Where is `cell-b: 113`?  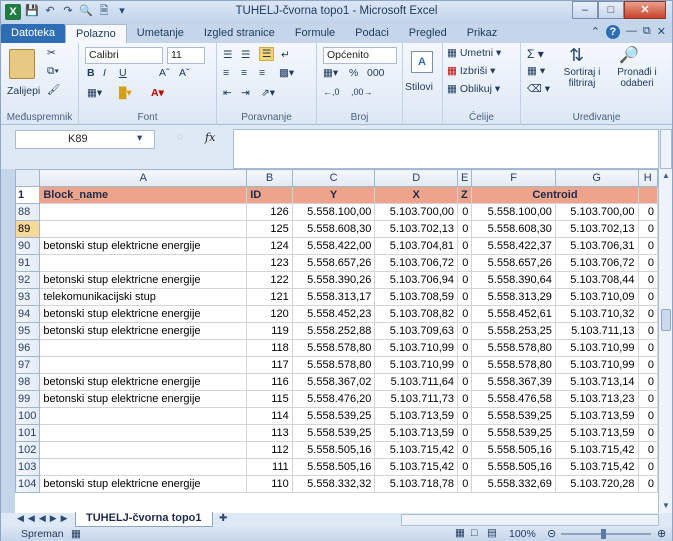
cell-b: 113 is located at coordinates (269, 433).